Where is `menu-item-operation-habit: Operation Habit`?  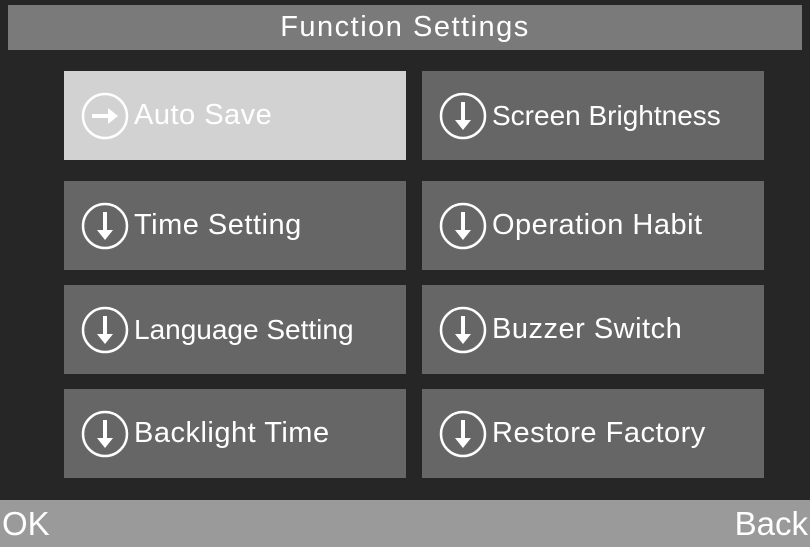
menu-item-operation-habit: Operation Habit is located at coordinates (593, 225).